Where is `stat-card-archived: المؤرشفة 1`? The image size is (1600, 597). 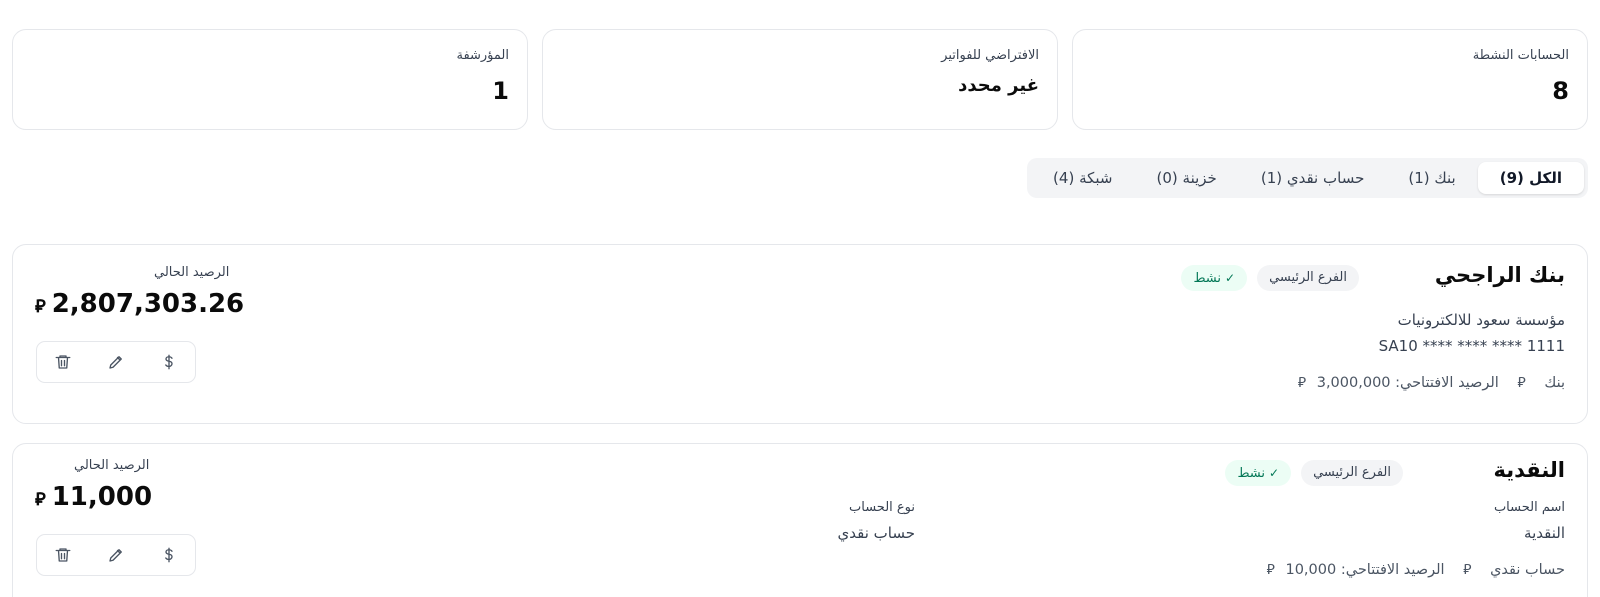
stat-card-archived: المؤرشفة 1 is located at coordinates (270, 79).